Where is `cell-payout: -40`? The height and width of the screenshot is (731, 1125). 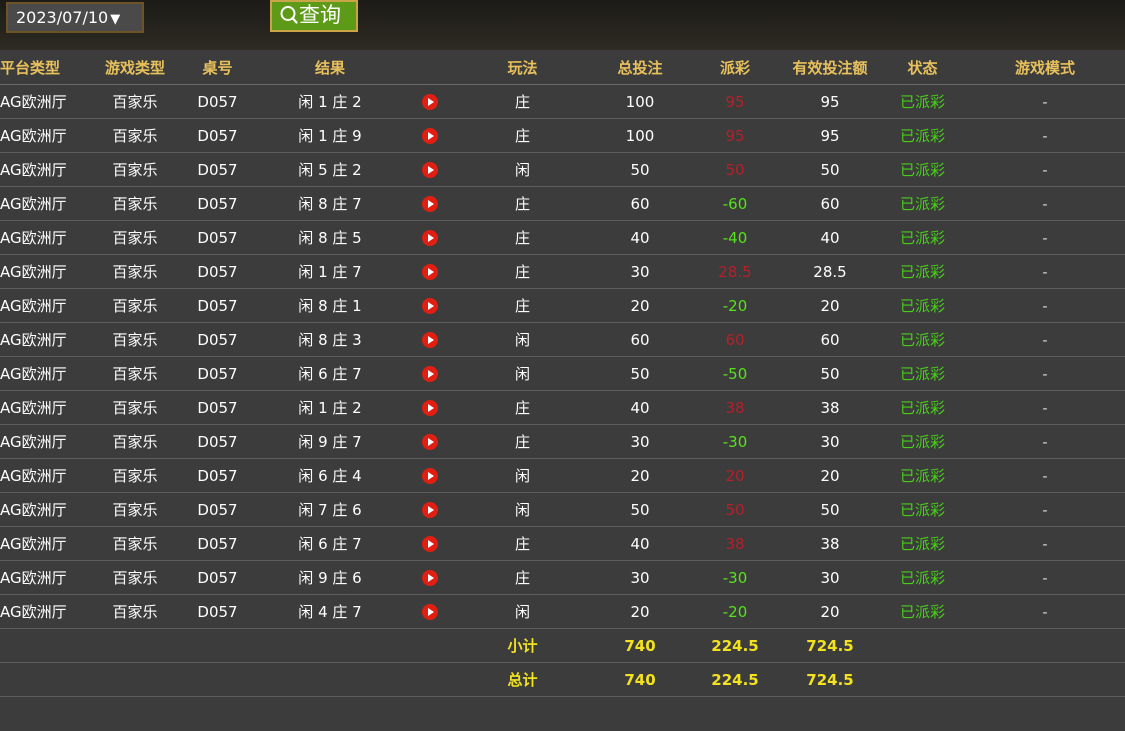 cell-payout: -40 is located at coordinates (735, 237).